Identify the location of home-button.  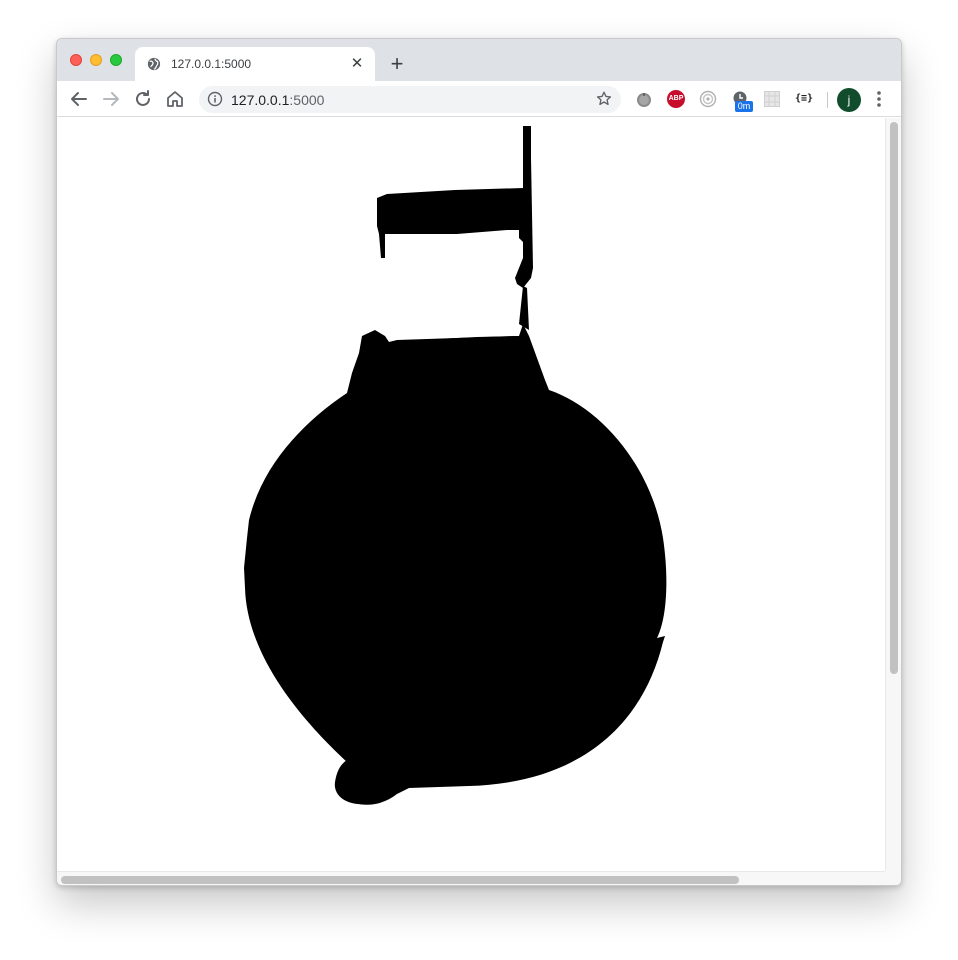
(175, 99).